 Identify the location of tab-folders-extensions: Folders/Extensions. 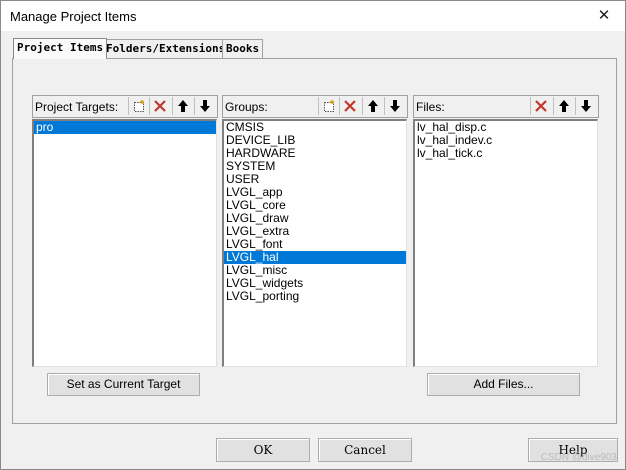
(166, 48).